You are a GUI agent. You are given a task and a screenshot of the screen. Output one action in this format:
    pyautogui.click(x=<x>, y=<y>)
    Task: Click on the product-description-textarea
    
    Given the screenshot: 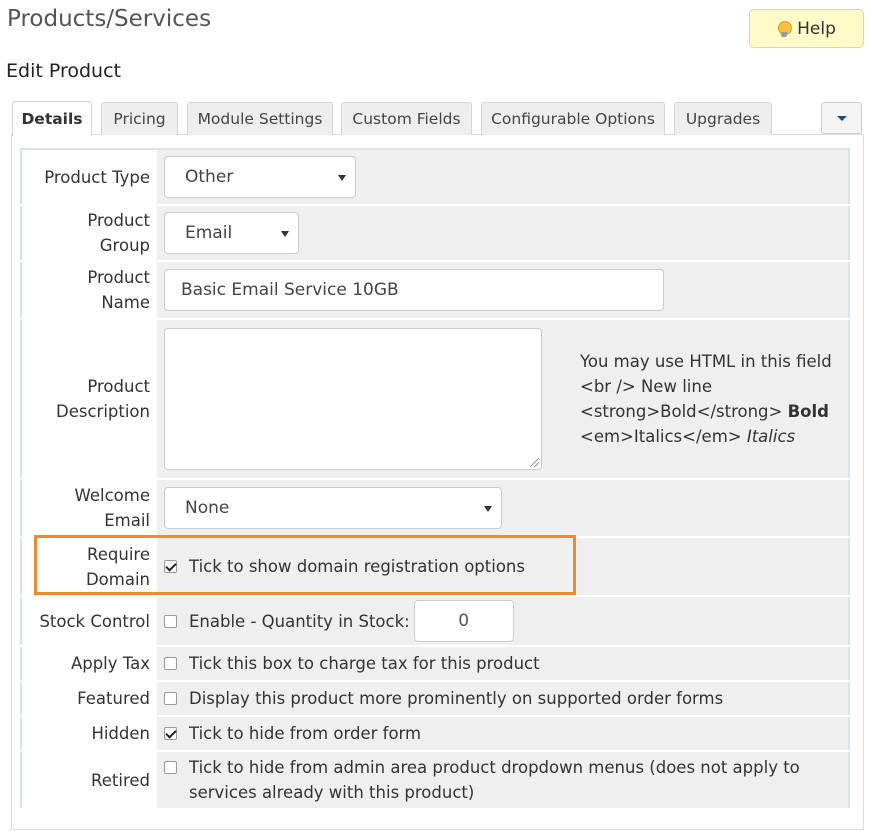 What is the action you would take?
    pyautogui.click(x=353, y=399)
    